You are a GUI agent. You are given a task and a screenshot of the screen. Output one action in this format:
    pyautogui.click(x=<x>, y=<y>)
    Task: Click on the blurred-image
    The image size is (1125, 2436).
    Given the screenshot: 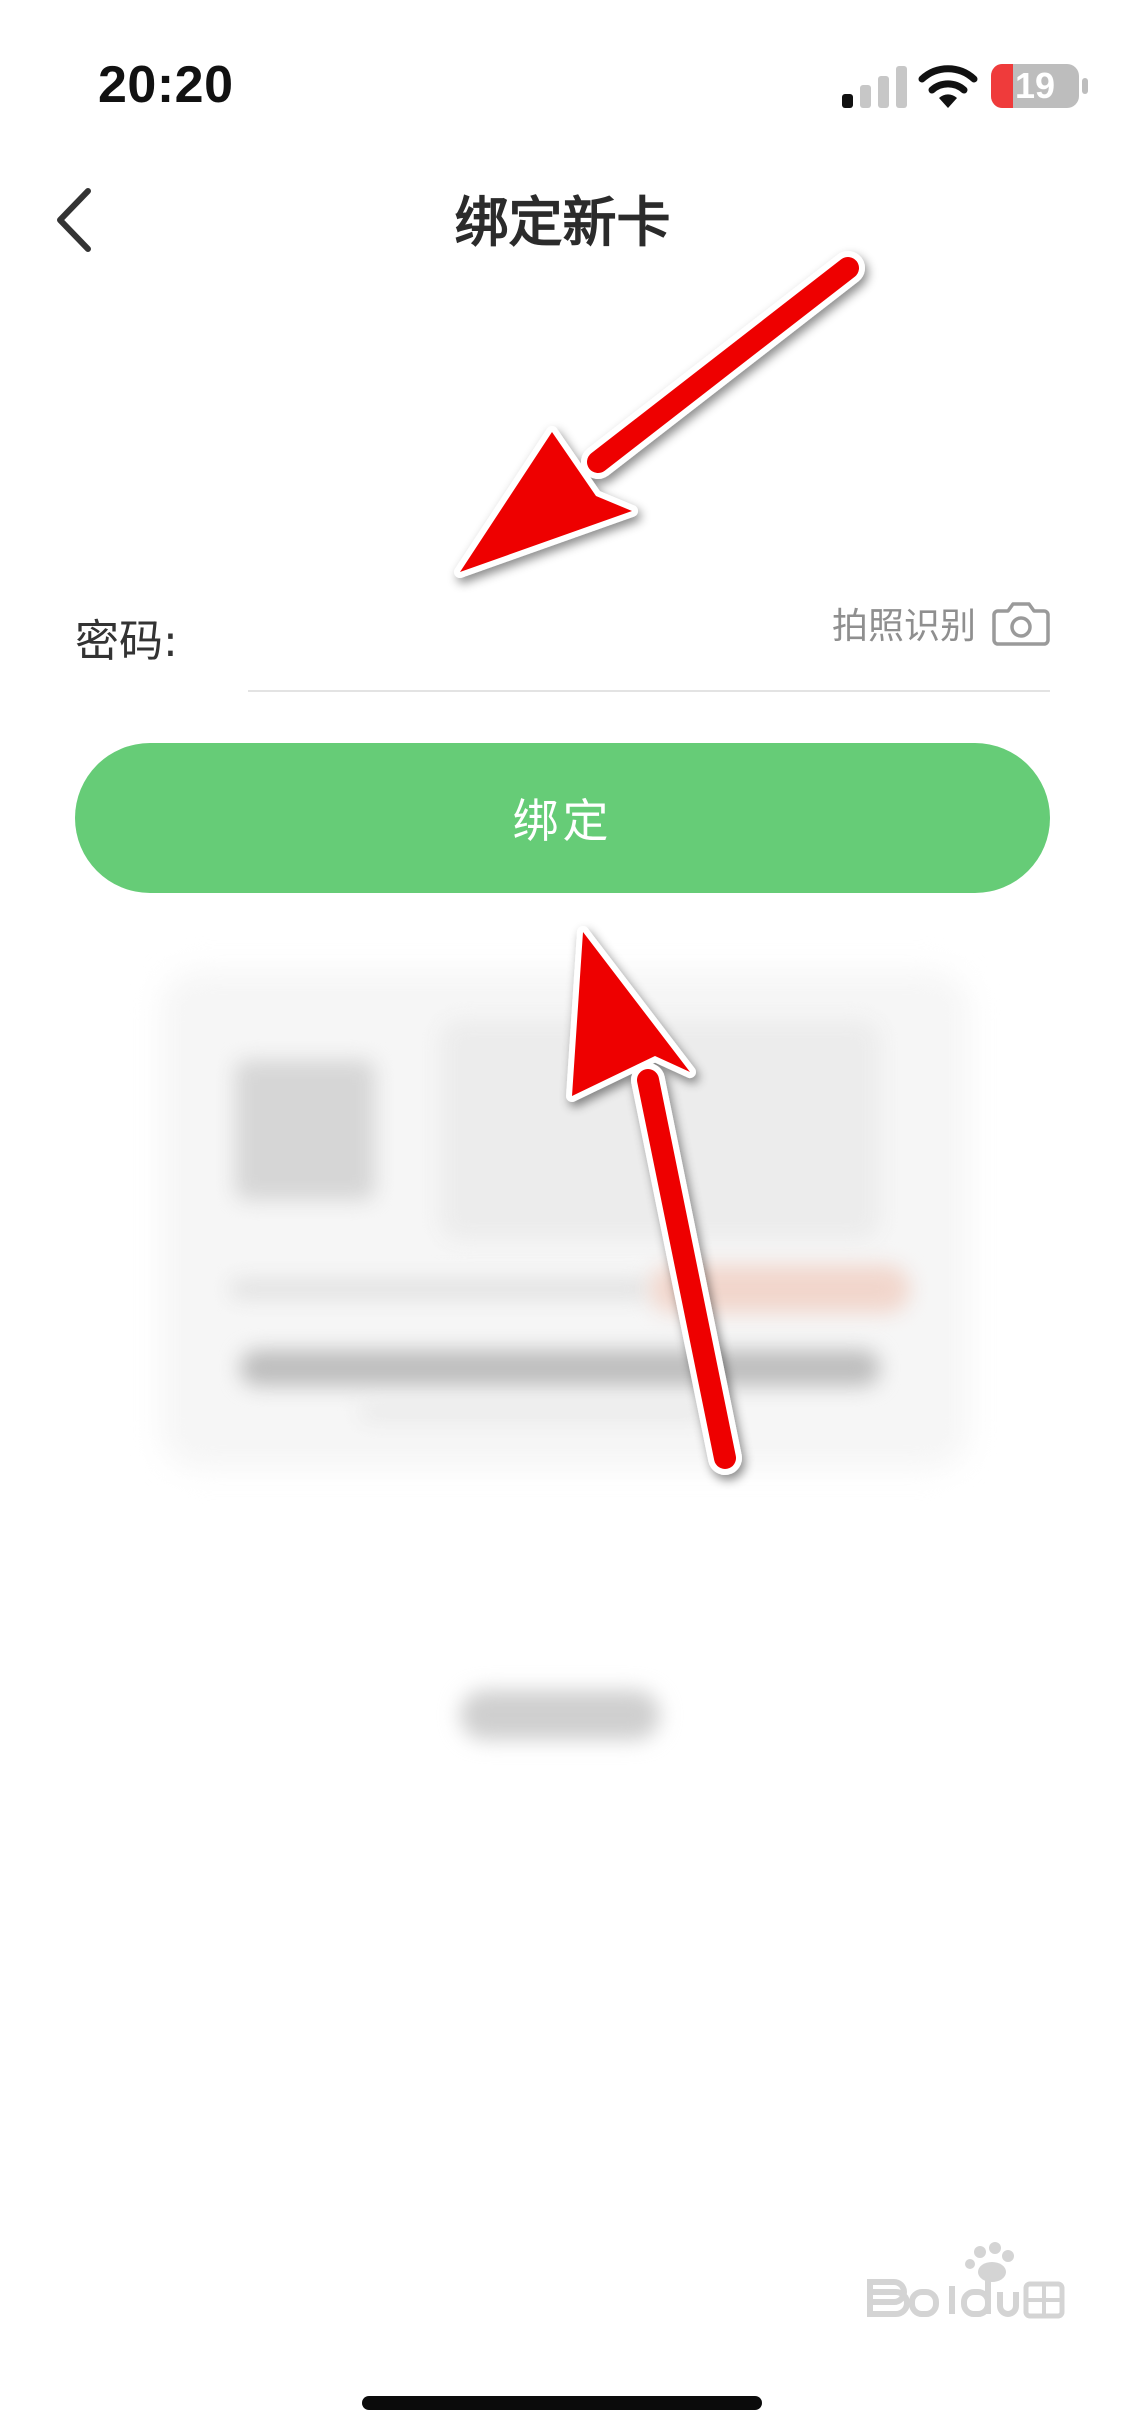 What is the action you would take?
    pyautogui.click(x=660, y=1130)
    